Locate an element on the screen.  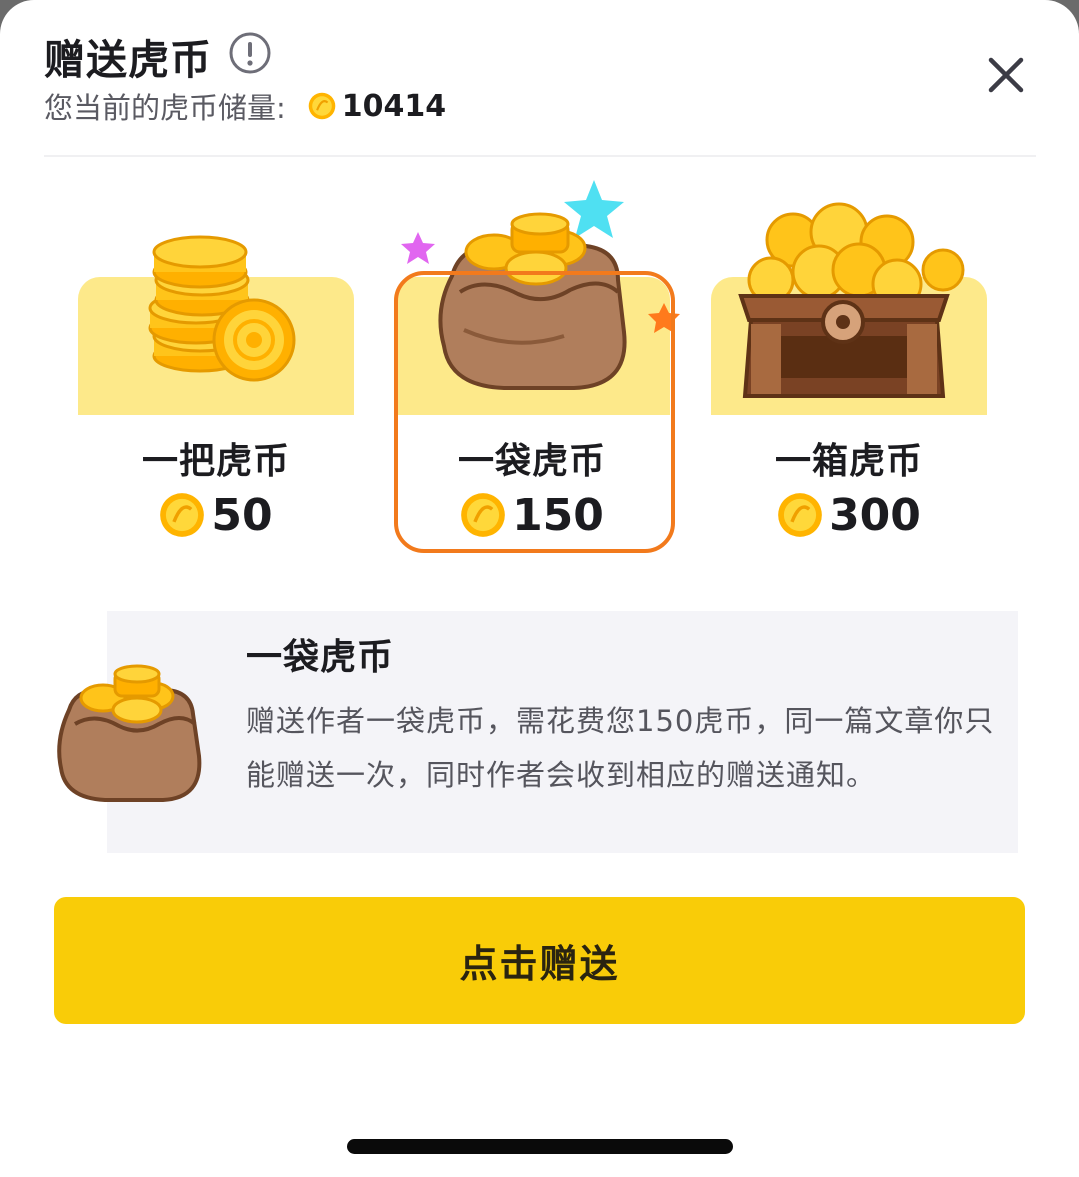
coin-stack-icon is located at coordinates (222, 308).